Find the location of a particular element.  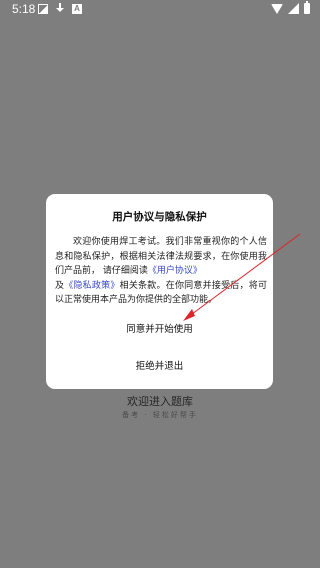

agree-button: 同意并开始使用 is located at coordinates (159, 328).